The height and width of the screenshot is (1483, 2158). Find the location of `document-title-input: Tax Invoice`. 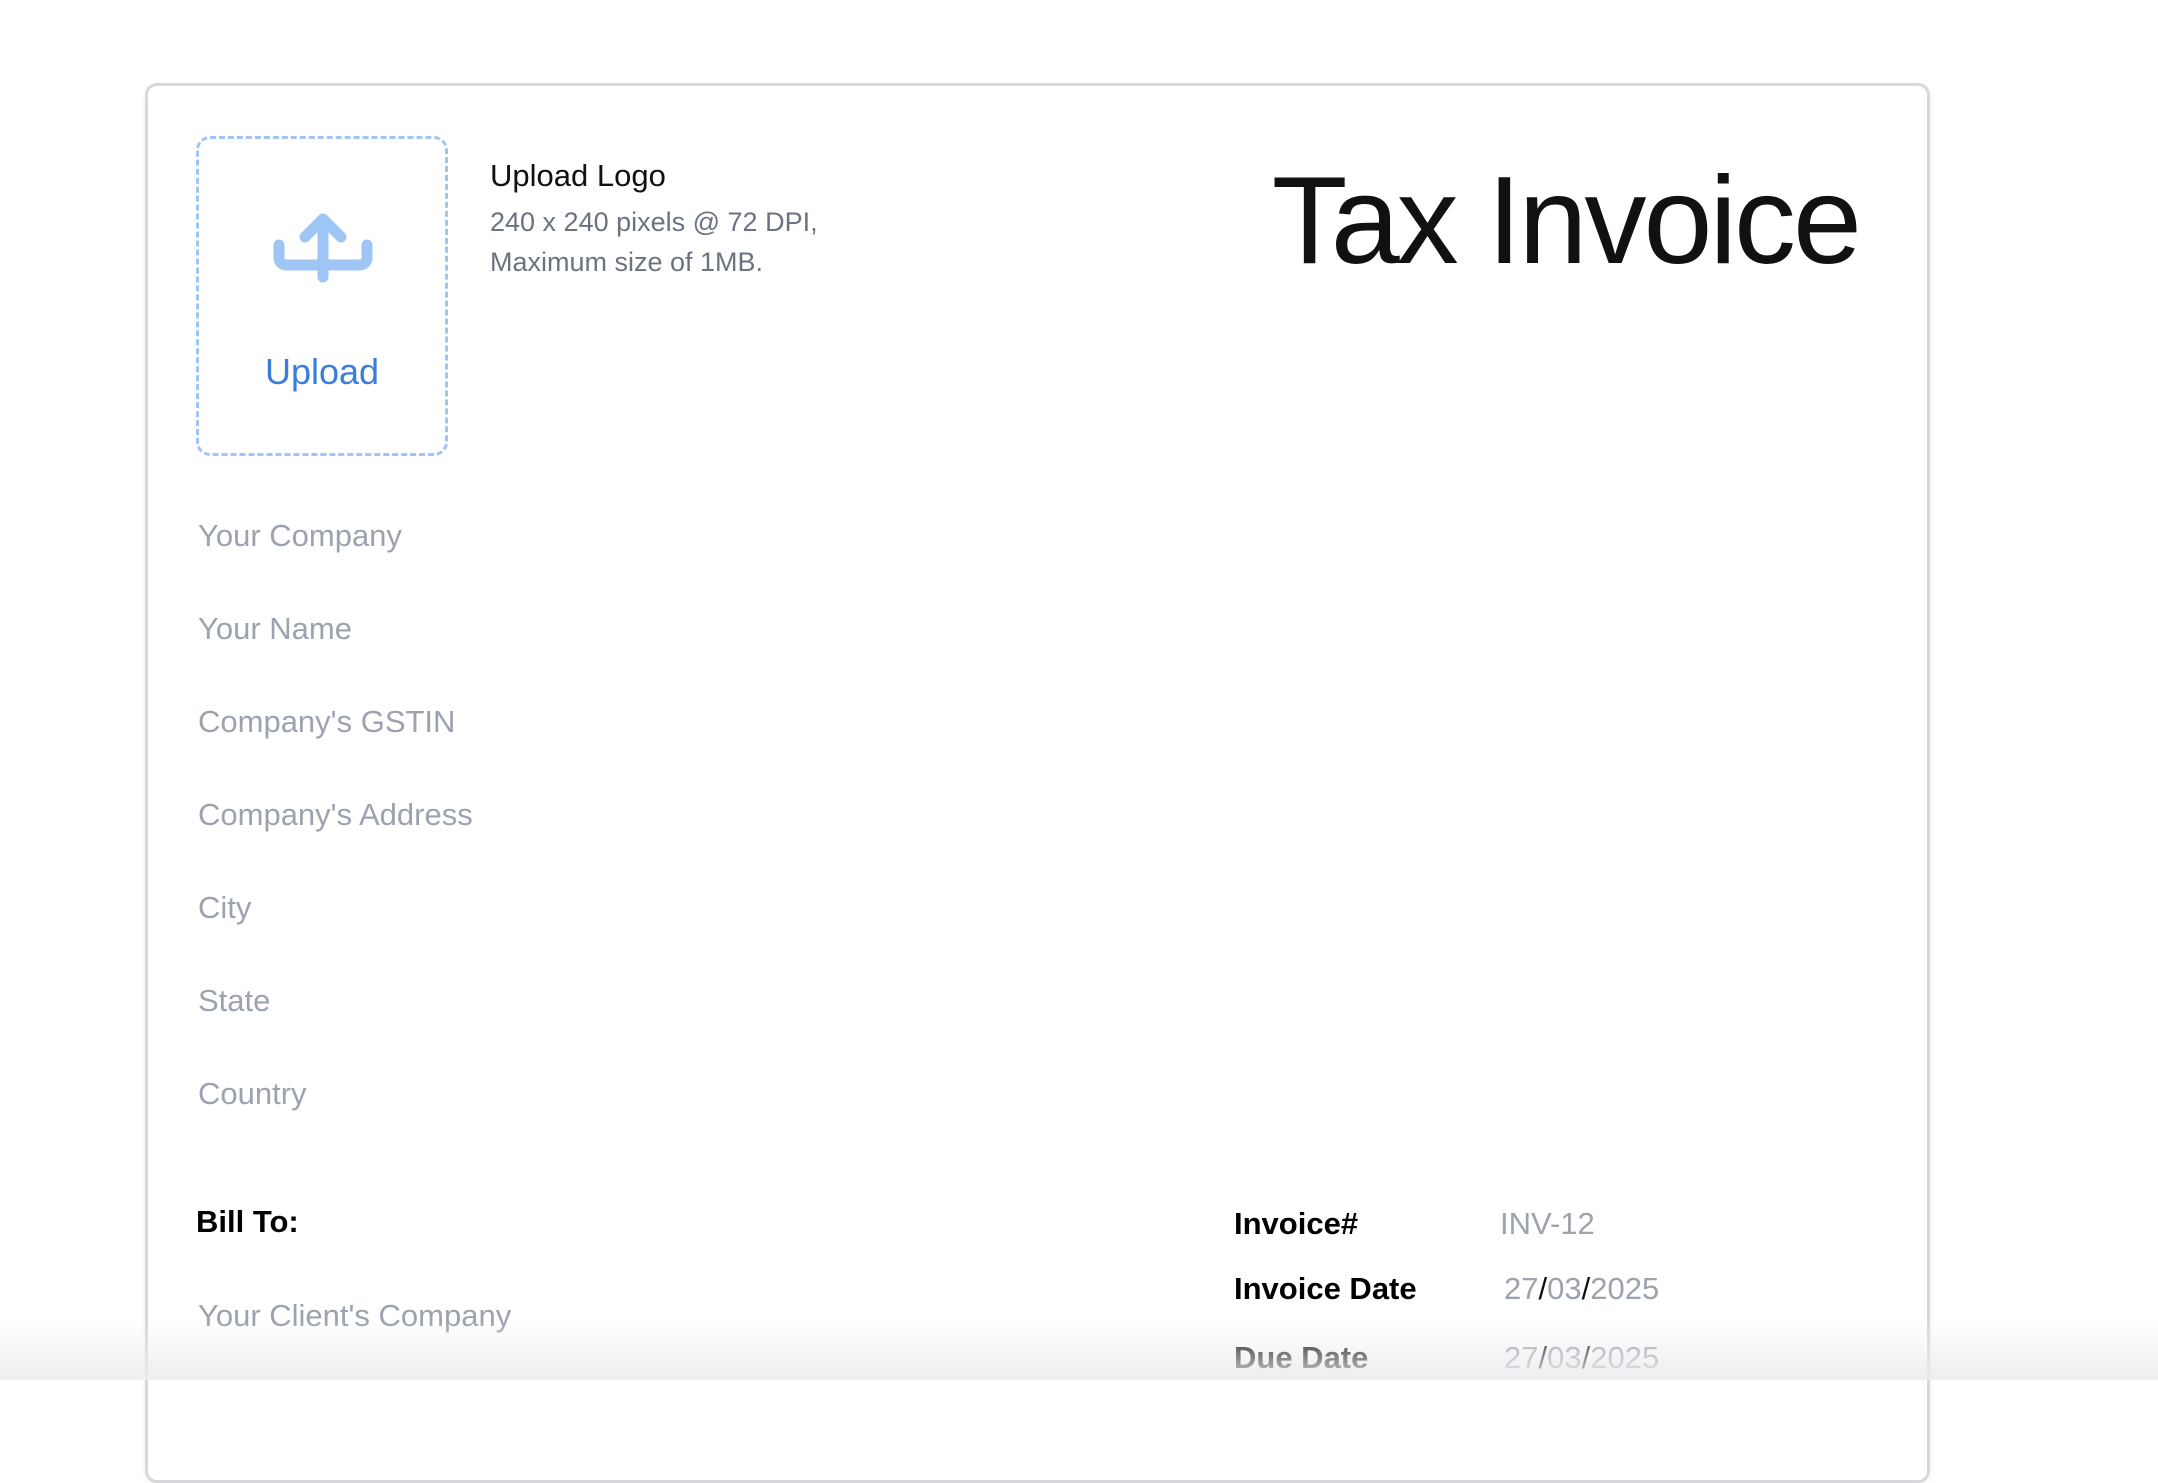

document-title-input: Tax Invoice is located at coordinates (1565, 221).